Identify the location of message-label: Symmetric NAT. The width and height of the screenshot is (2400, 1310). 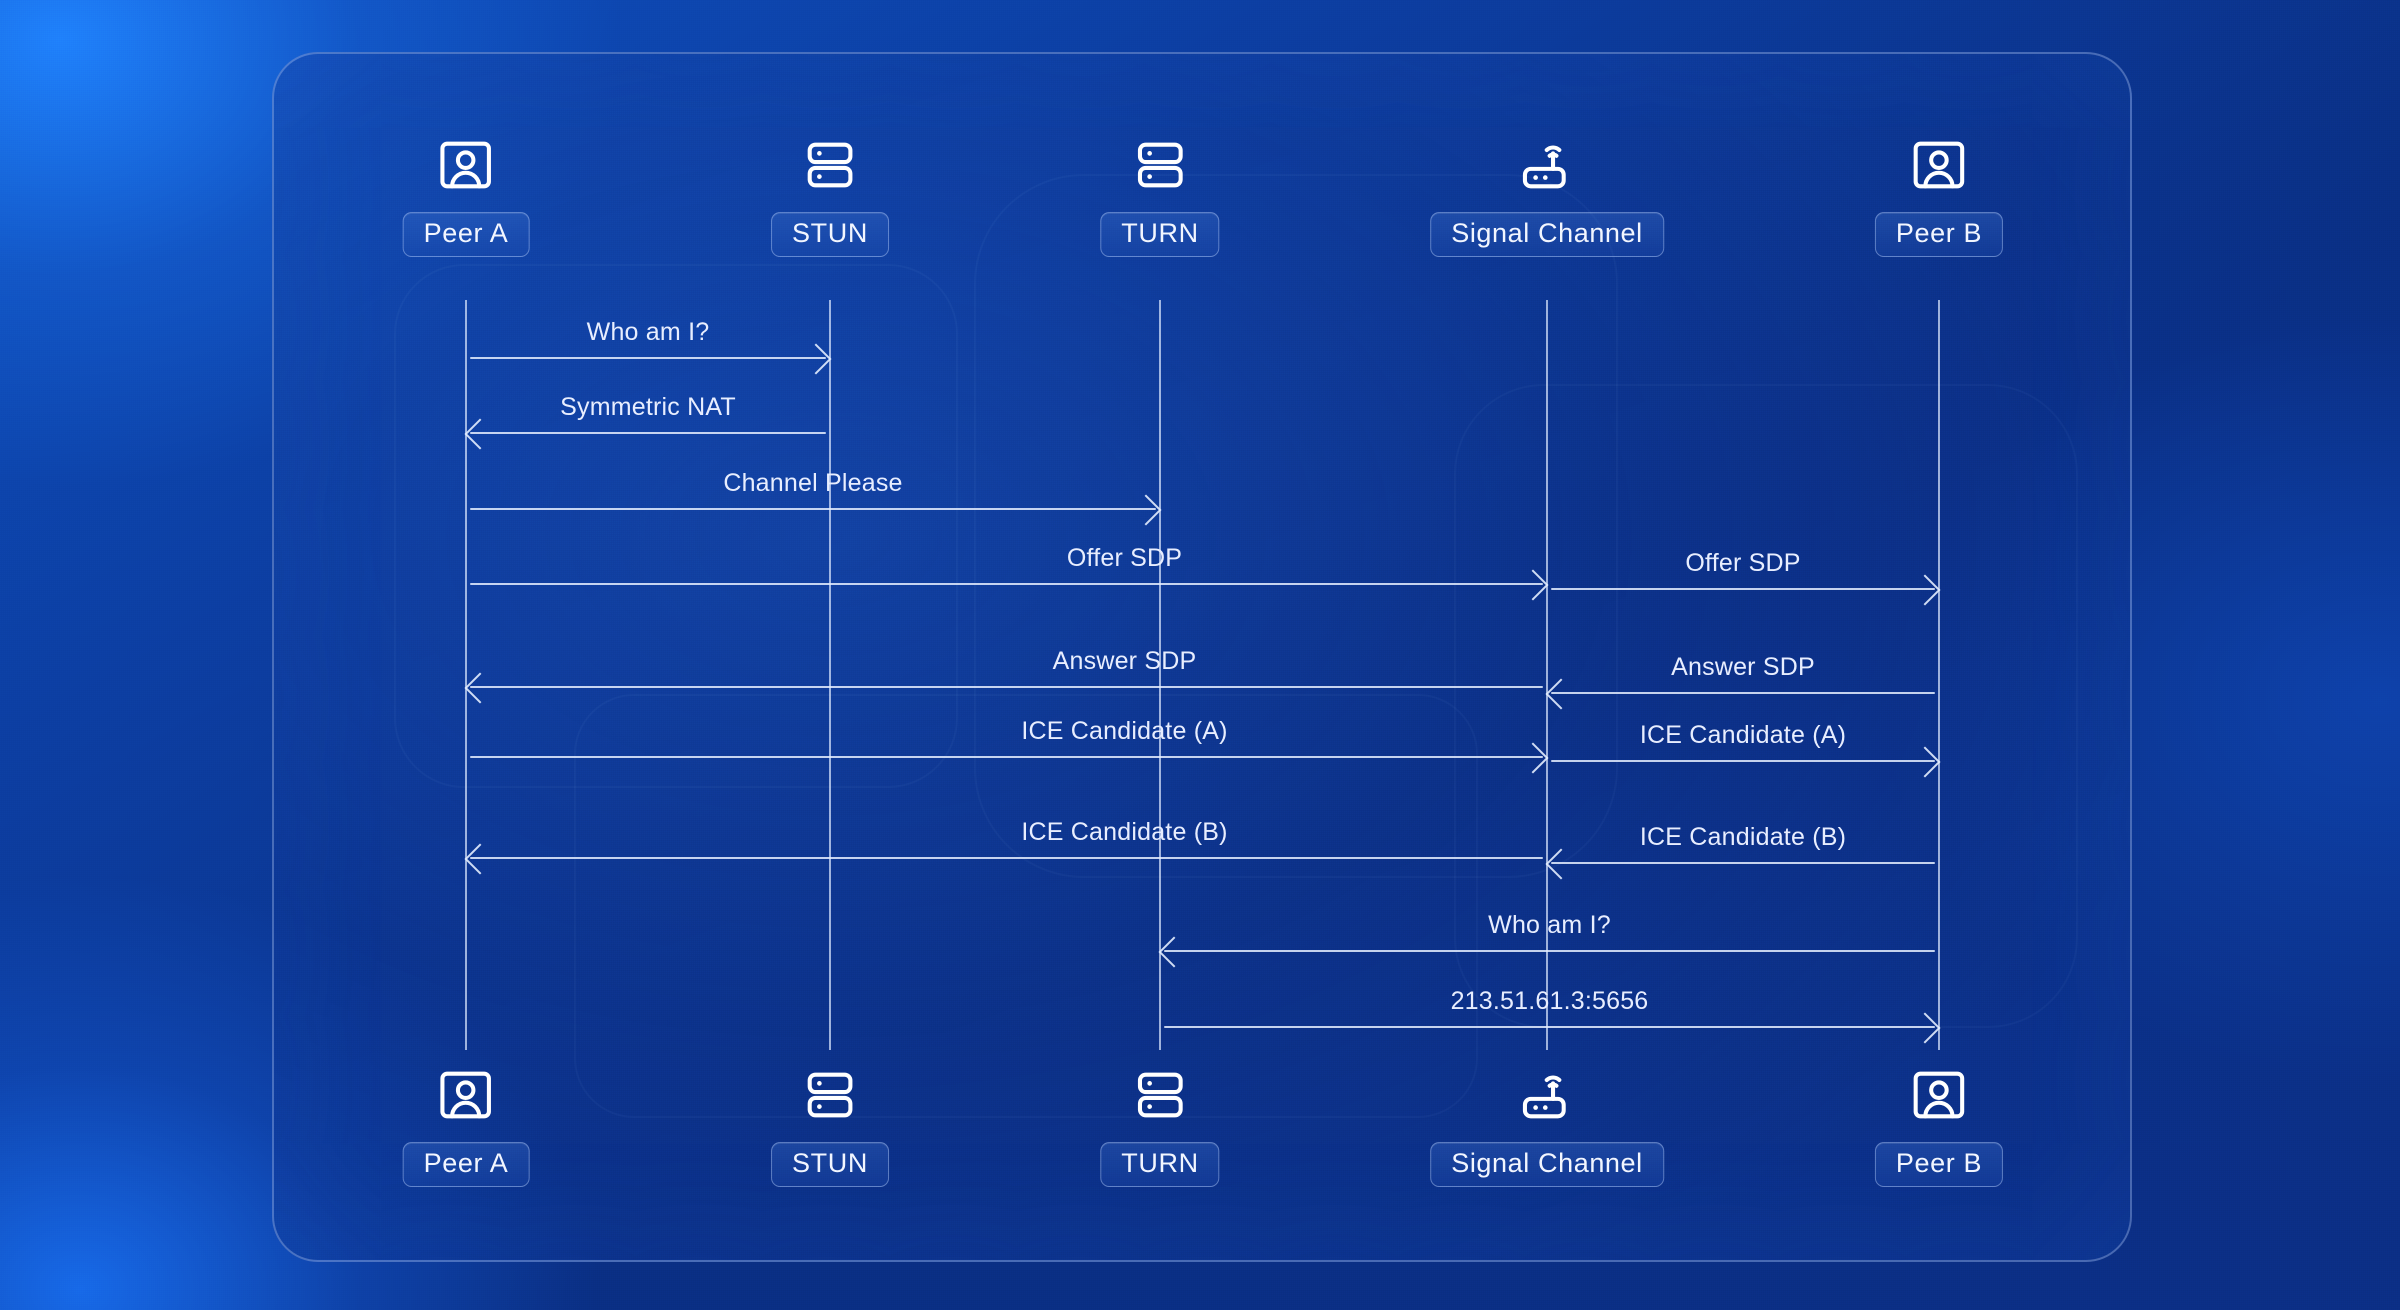
(648, 407).